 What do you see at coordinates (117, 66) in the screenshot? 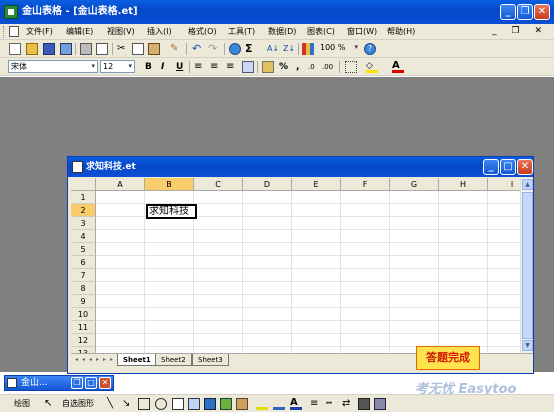
I see `font-size-select: 12` at bounding box center [117, 66].